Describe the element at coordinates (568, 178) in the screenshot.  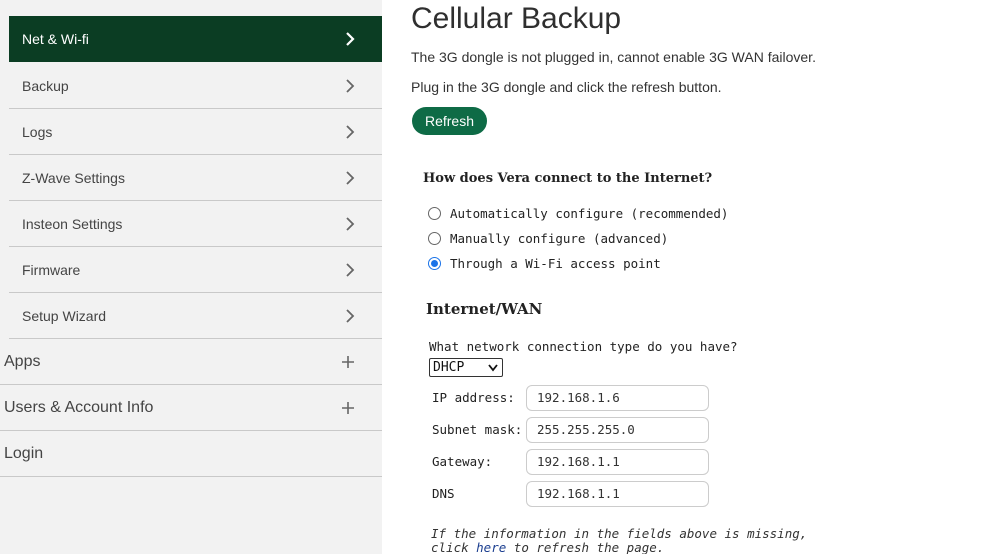
I see `connection-method-question: How does Vera connect to the Internet?` at that location.